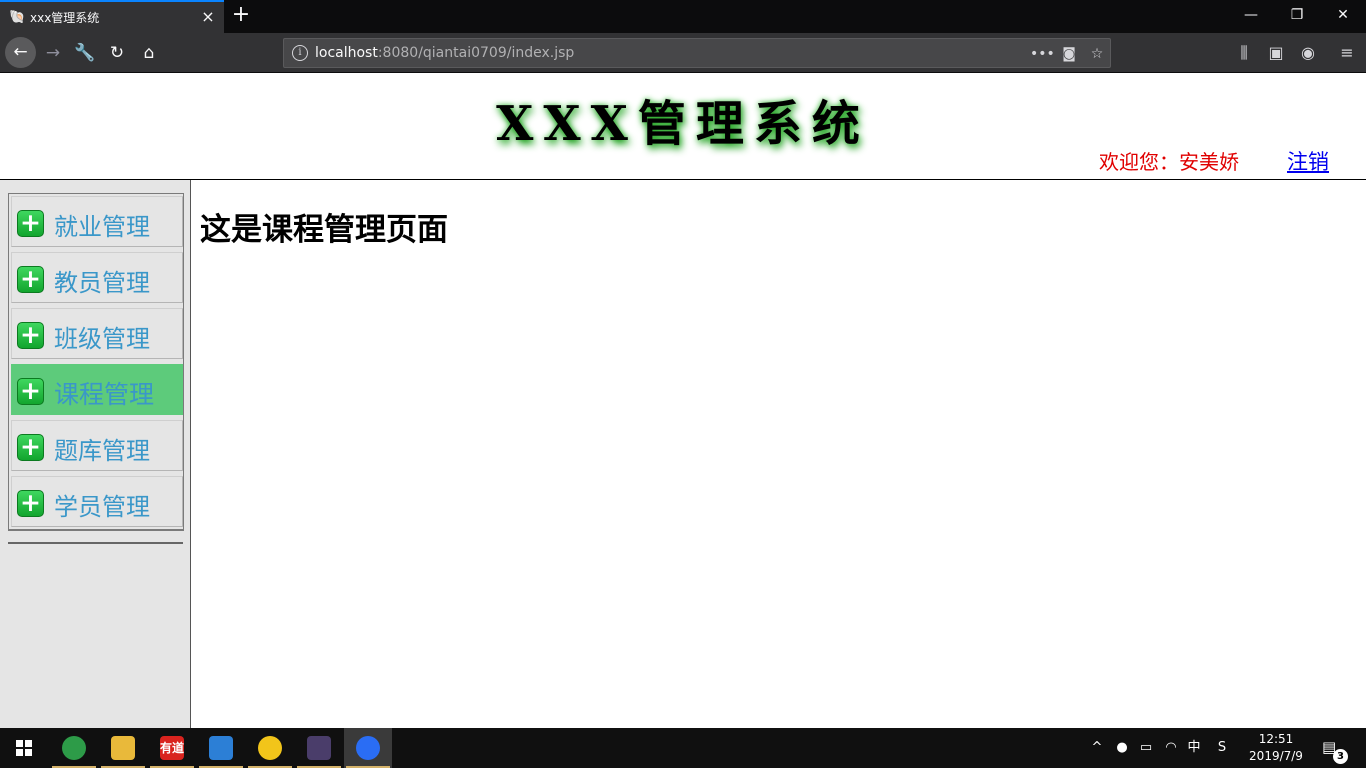 This screenshot has width=1366, height=768. I want to click on ime-indicator: 中, so click(1194, 748).